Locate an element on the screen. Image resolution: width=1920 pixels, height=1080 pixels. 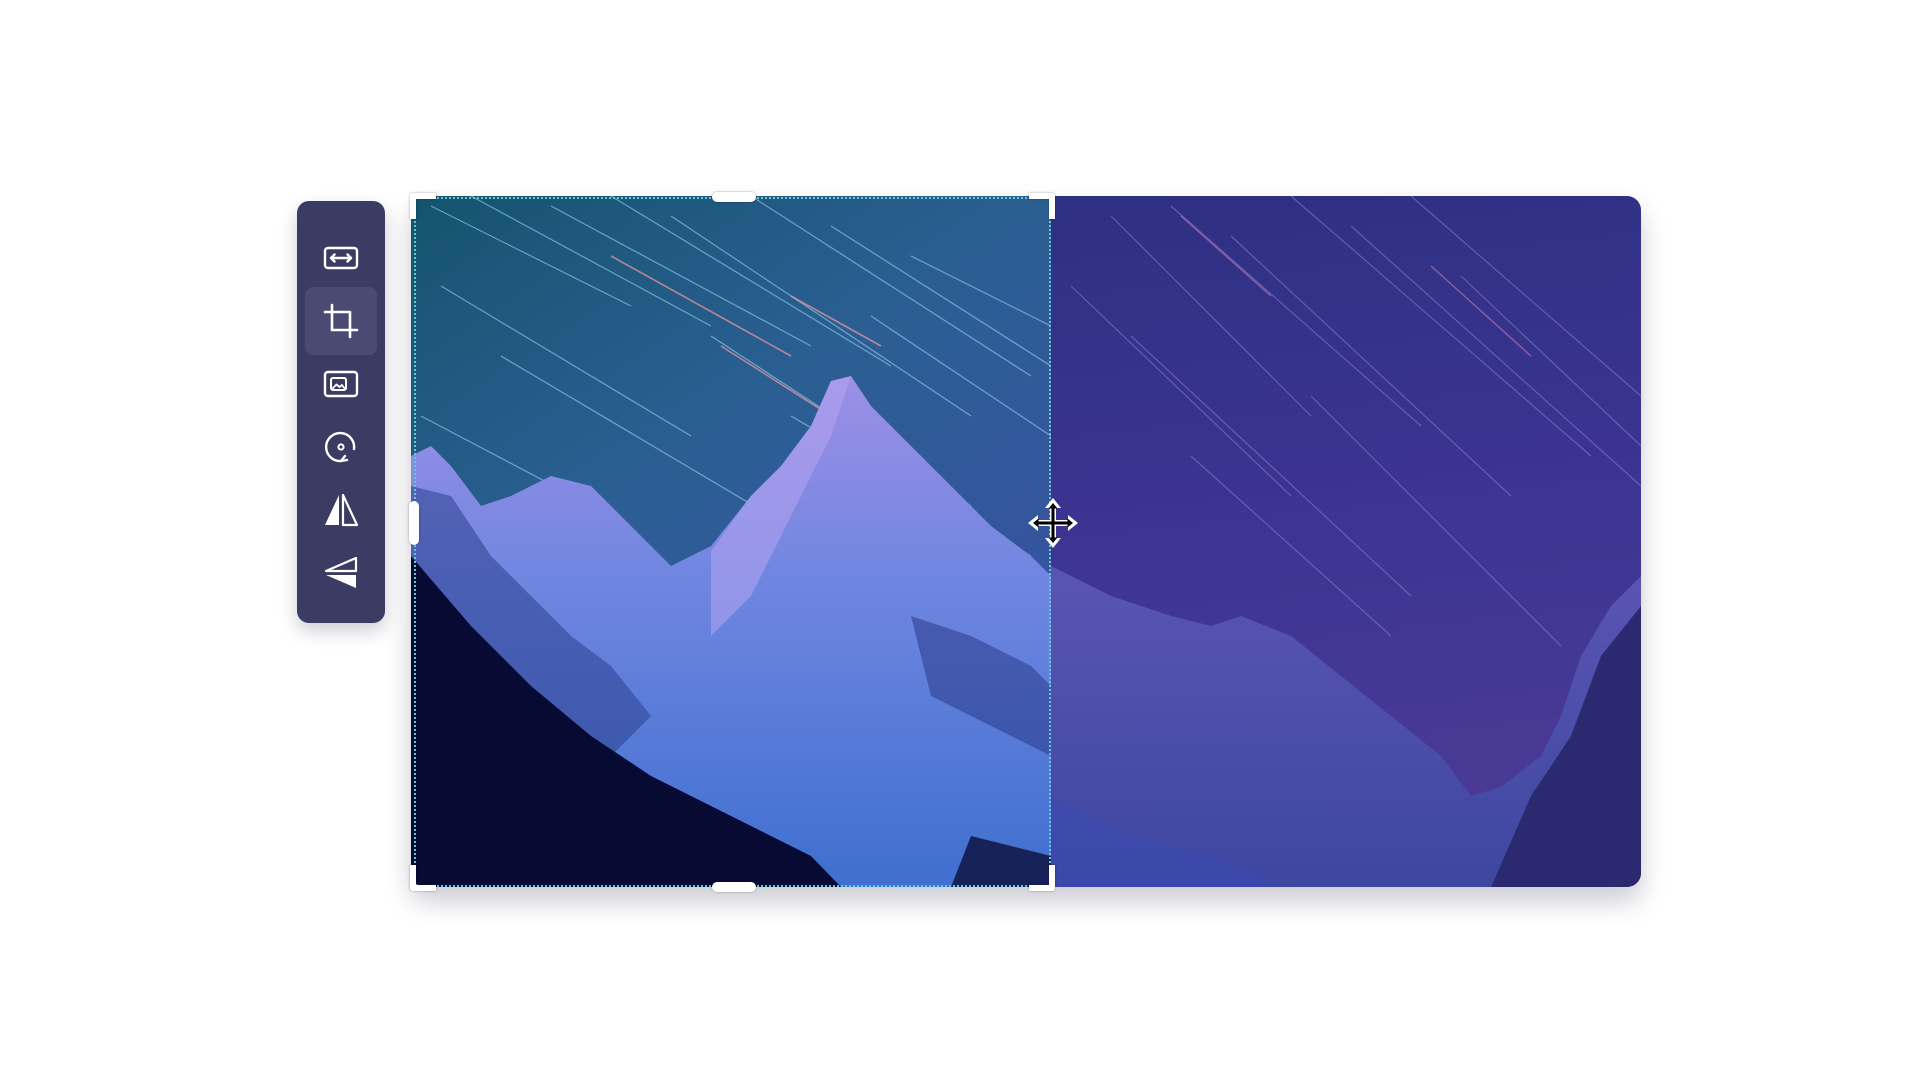
resize-button is located at coordinates (341, 258).